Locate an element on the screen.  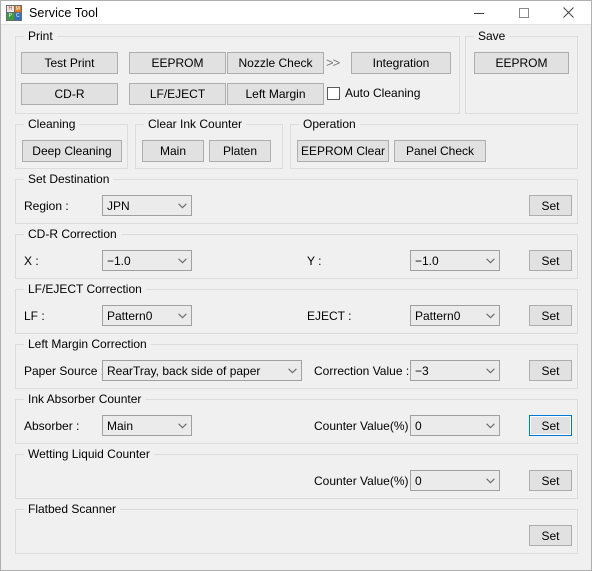
close-button is located at coordinates (568, 12).